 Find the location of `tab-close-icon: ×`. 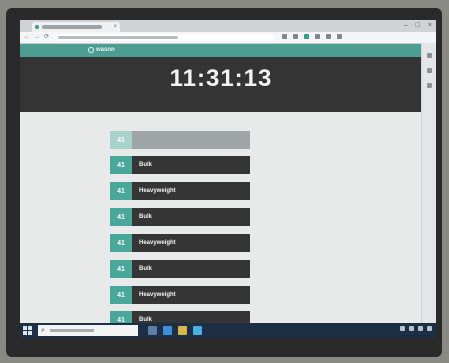

tab-close-icon: × is located at coordinates (115, 27).